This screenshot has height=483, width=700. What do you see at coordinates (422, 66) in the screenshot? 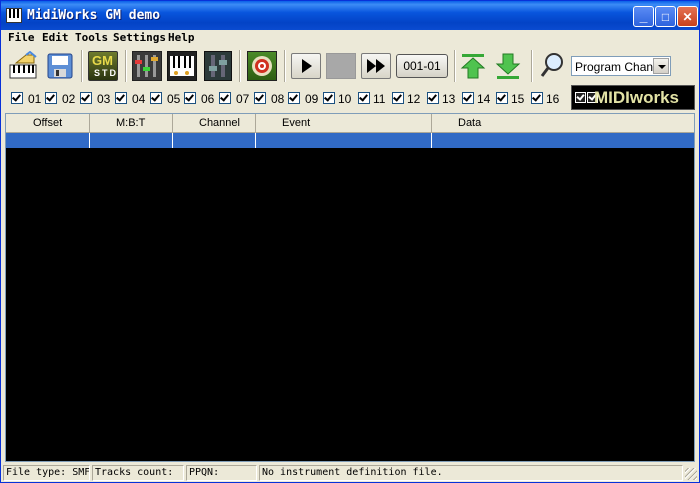
I see `position-counter: 001-01` at bounding box center [422, 66].